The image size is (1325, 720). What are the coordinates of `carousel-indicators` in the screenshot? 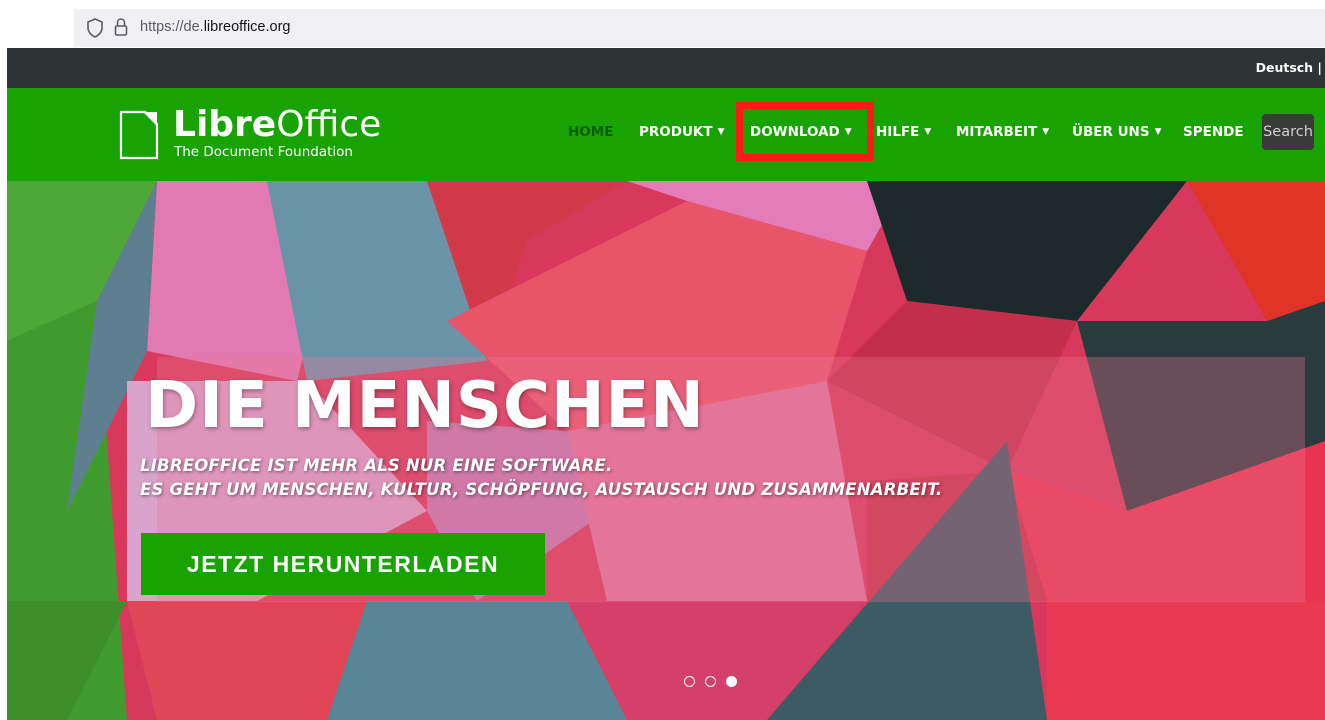 It's located at (714, 683).